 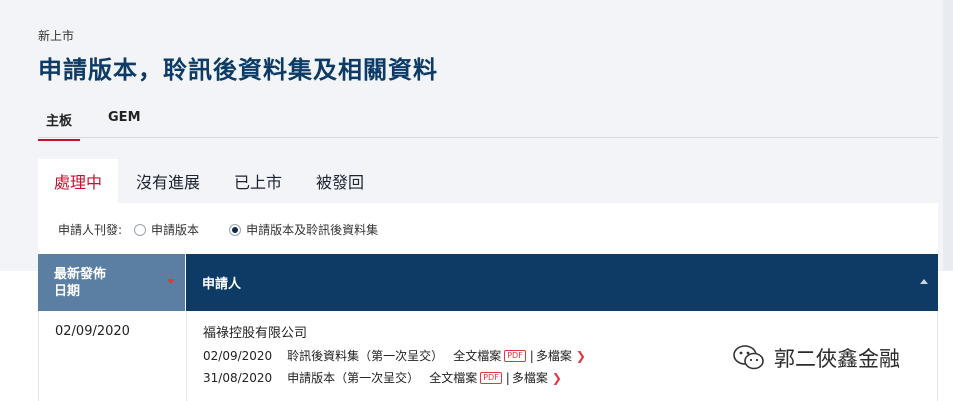 I want to click on radio-button, so click(x=140, y=229).